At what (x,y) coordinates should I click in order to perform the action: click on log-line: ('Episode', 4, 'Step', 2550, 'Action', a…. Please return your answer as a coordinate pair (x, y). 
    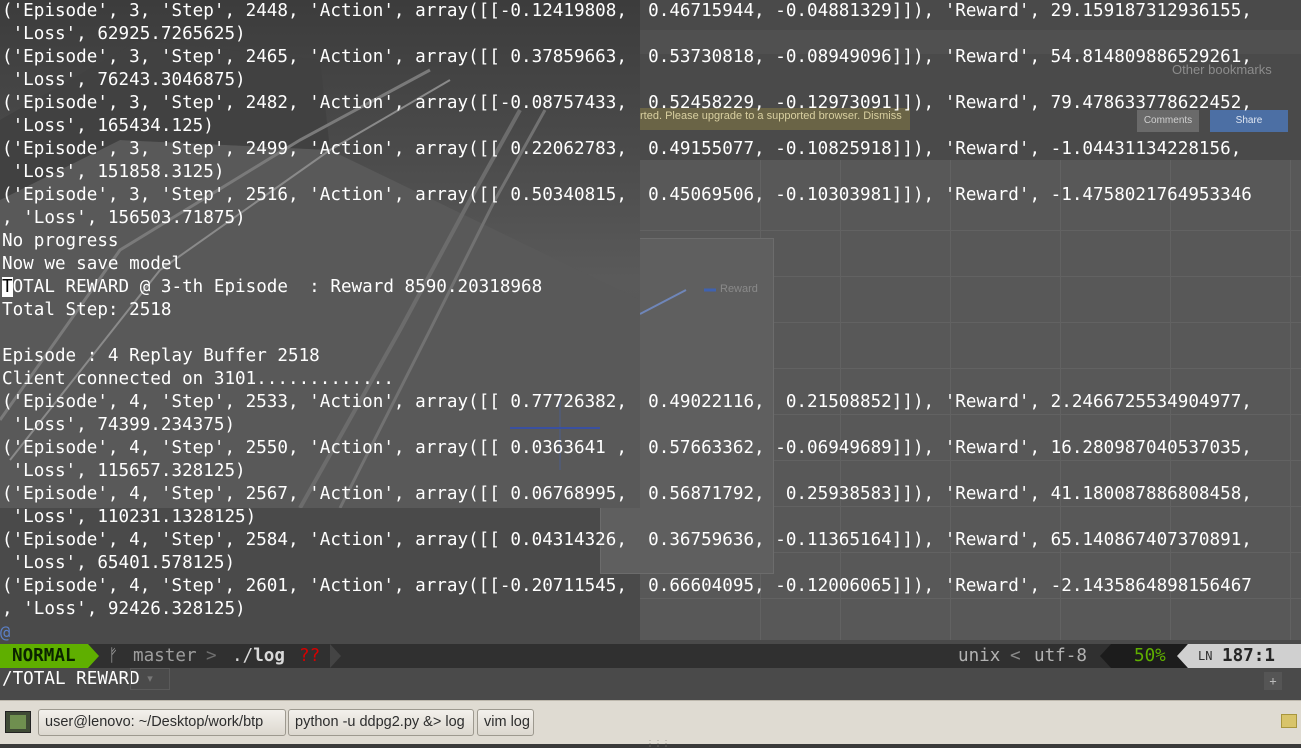
    Looking at the image, I should click on (627, 448).